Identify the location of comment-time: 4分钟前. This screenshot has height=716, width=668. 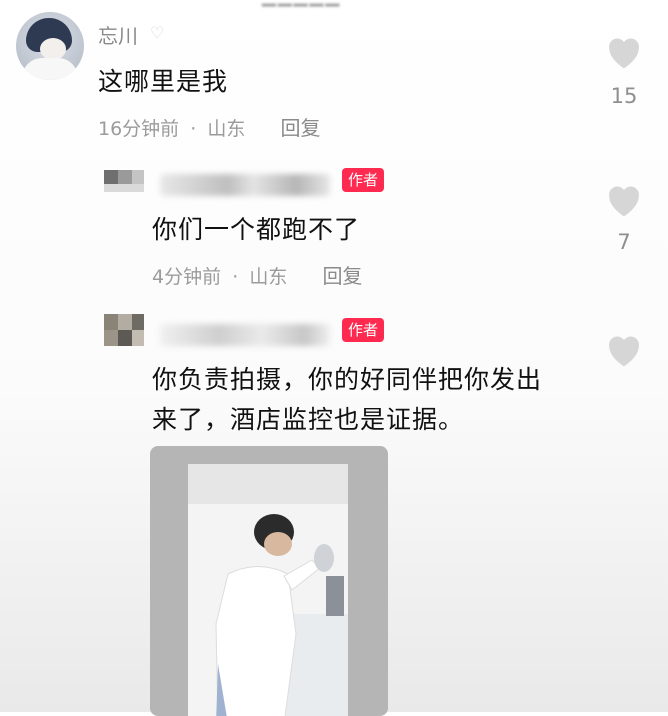
(187, 277).